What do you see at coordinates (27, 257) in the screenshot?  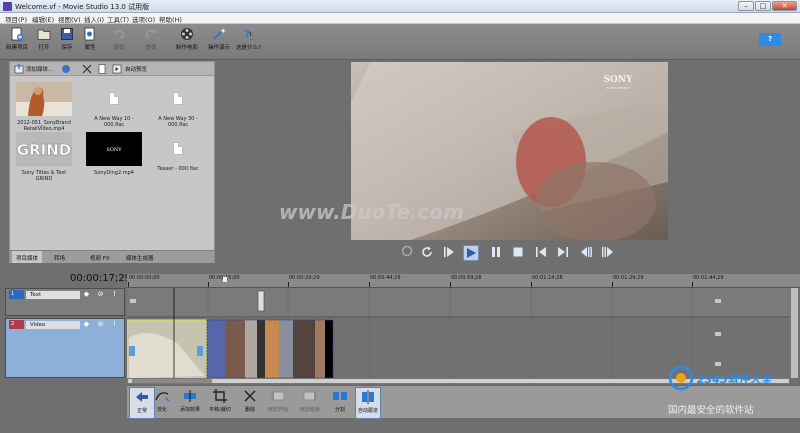 I see `tab-project-media: 项目媒体` at bounding box center [27, 257].